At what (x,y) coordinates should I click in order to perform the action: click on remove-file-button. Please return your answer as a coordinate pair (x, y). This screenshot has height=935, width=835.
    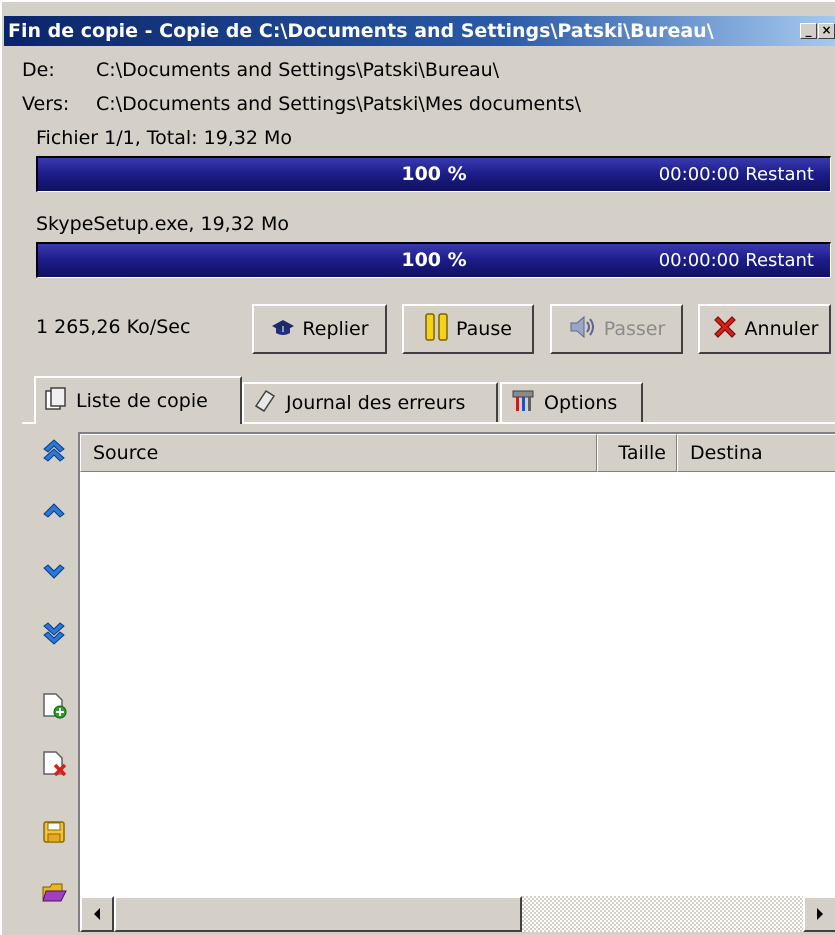
    Looking at the image, I should click on (54, 766).